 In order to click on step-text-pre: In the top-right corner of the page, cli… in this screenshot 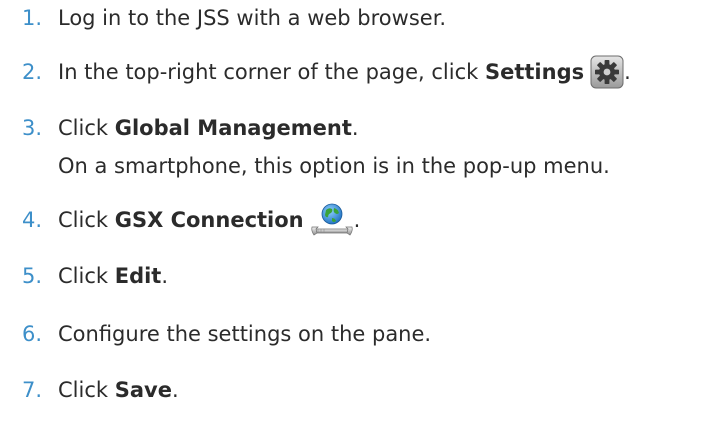, I will do `click(271, 72)`.